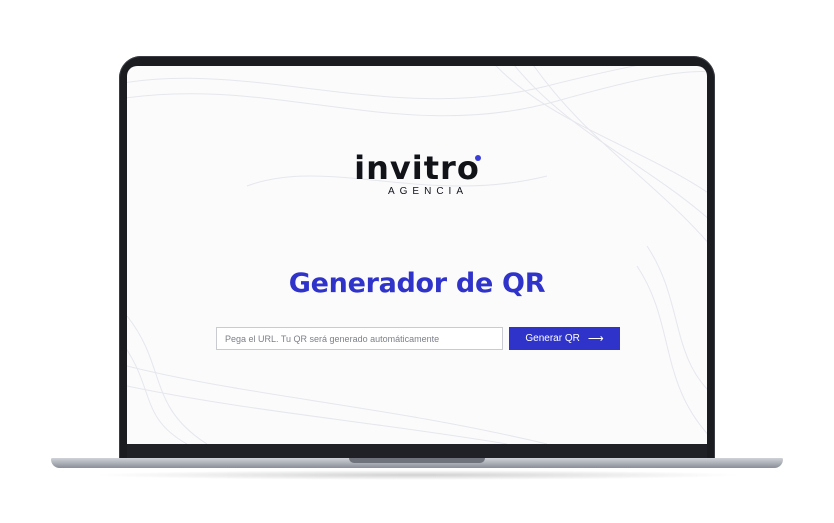 The height and width of the screenshot is (523, 834). I want to click on brand-logo: invitro AGENCIA, so click(417, 174).